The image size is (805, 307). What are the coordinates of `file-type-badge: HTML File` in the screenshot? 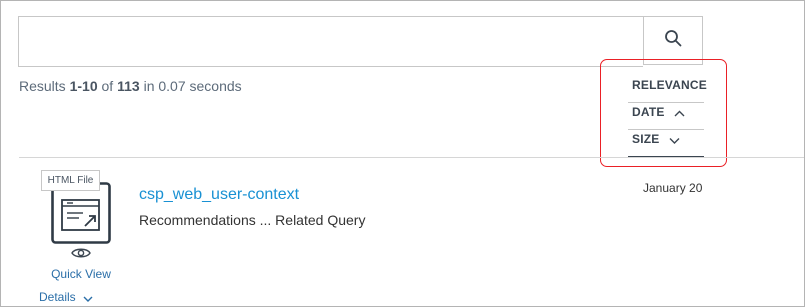 It's located at (70, 180).